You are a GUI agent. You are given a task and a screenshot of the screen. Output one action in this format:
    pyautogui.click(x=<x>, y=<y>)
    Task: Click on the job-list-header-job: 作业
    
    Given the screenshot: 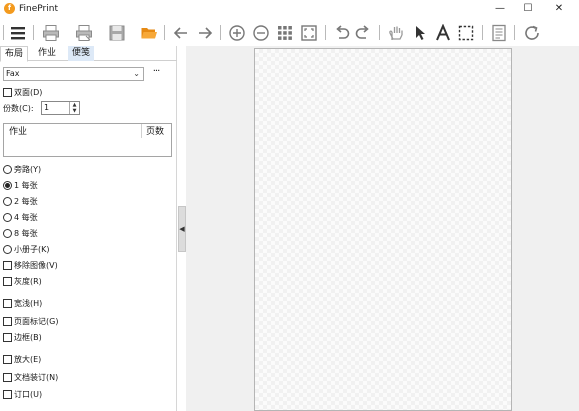 What is the action you would take?
    pyautogui.click(x=18, y=132)
    